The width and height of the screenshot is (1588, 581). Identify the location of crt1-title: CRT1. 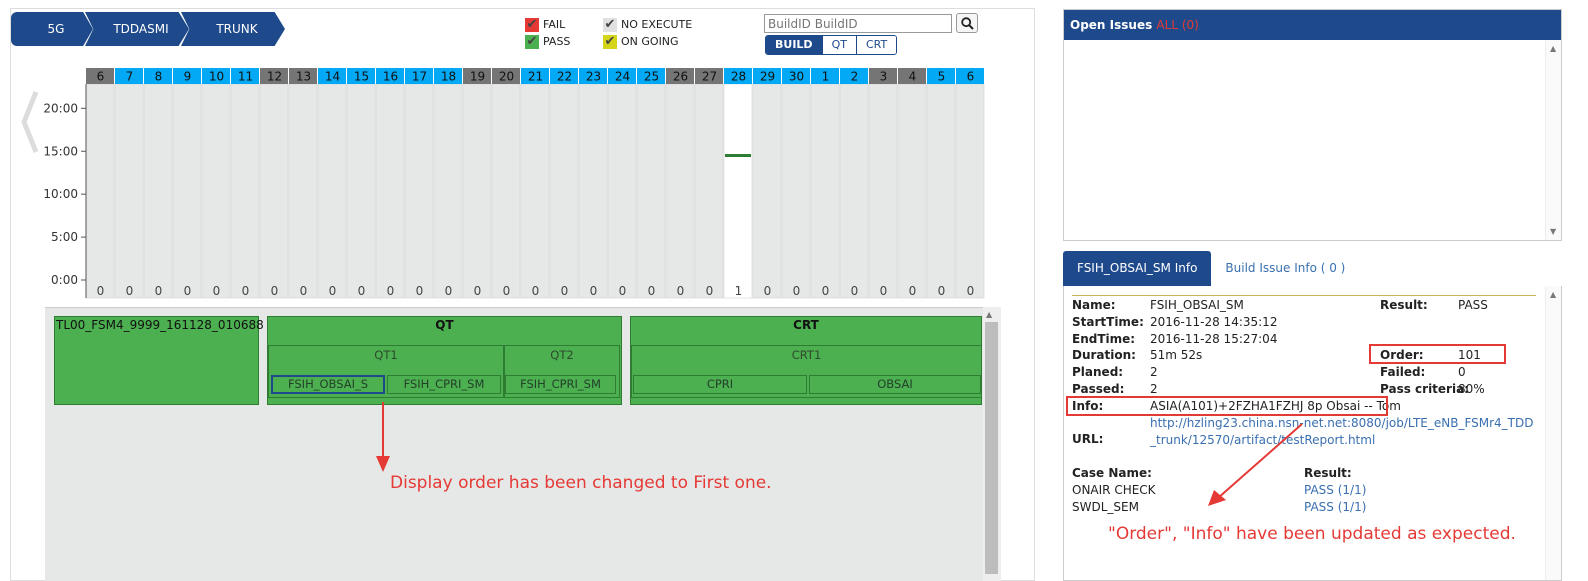
(806, 355).